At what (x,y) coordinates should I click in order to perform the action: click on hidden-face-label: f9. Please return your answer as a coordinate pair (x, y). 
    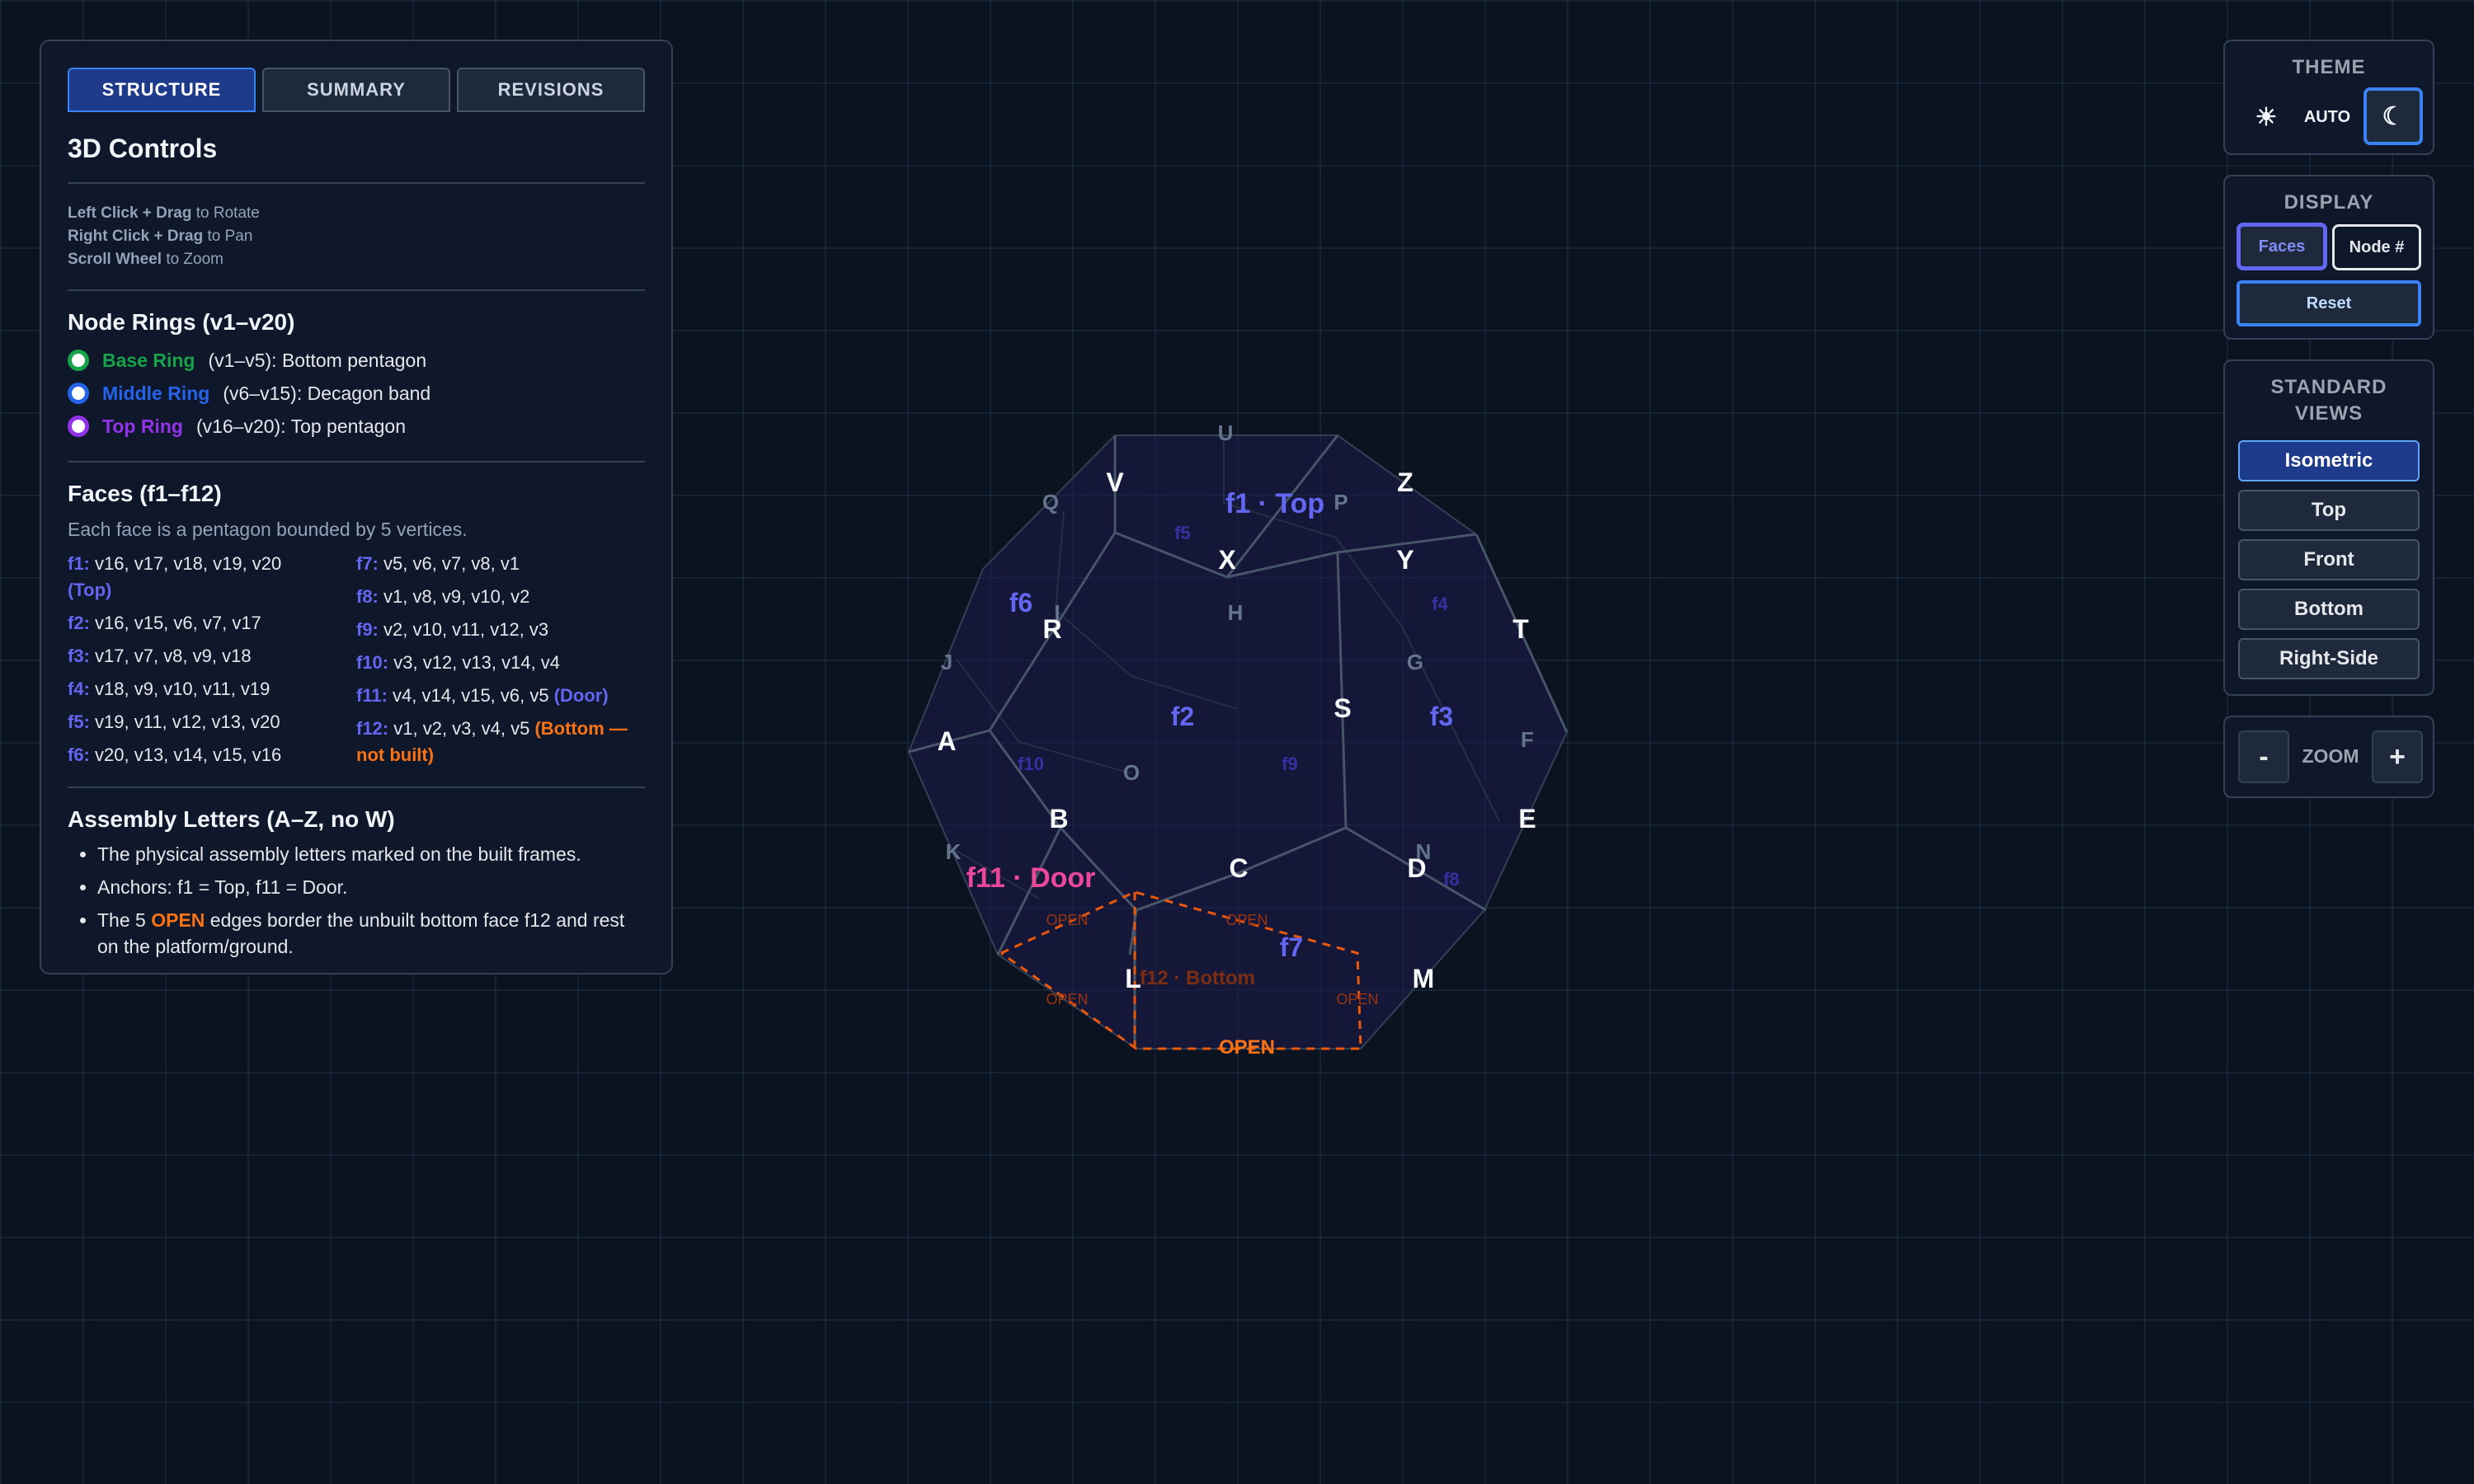
    Looking at the image, I should click on (1290, 764).